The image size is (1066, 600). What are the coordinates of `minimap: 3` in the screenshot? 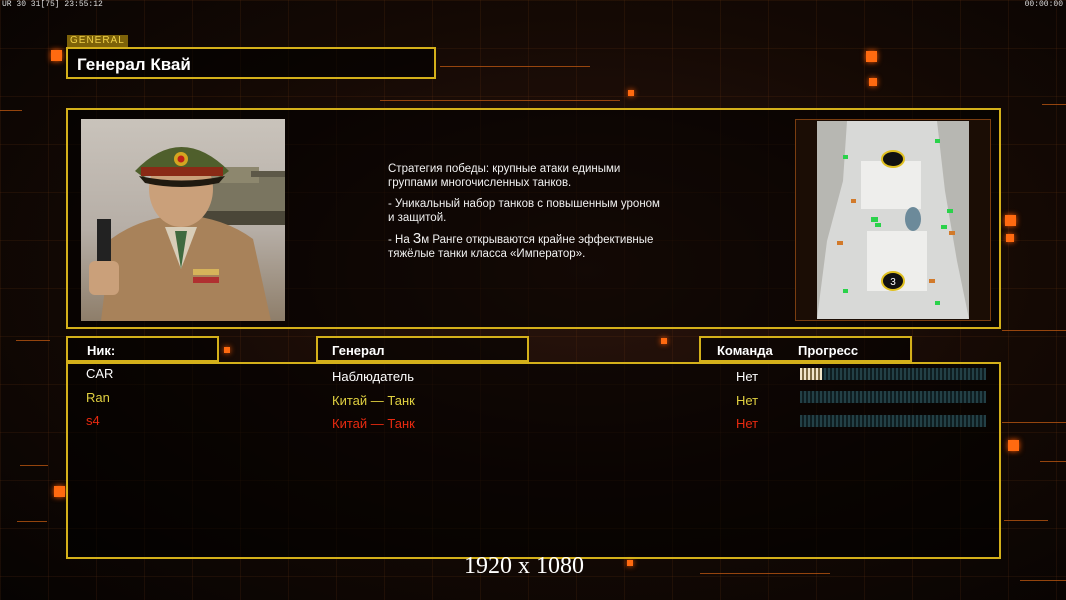 It's located at (893, 220).